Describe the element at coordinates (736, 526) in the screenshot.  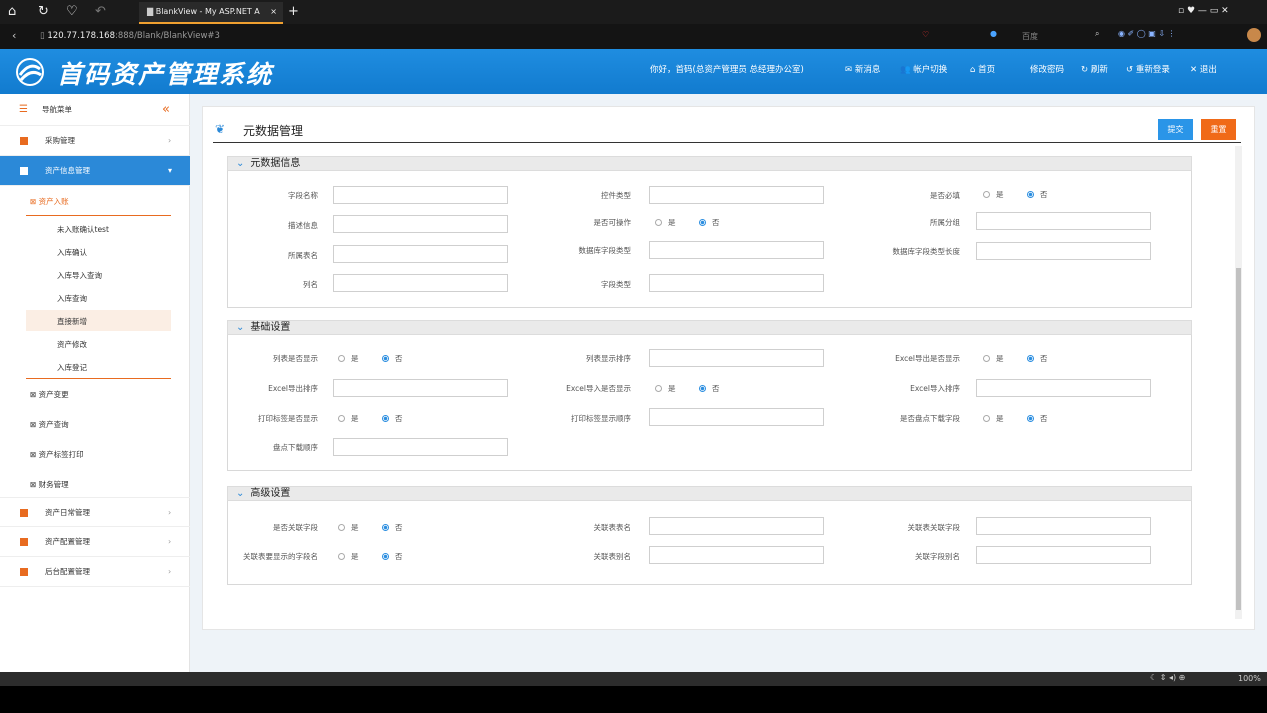
I see `link-table-name-input` at that location.